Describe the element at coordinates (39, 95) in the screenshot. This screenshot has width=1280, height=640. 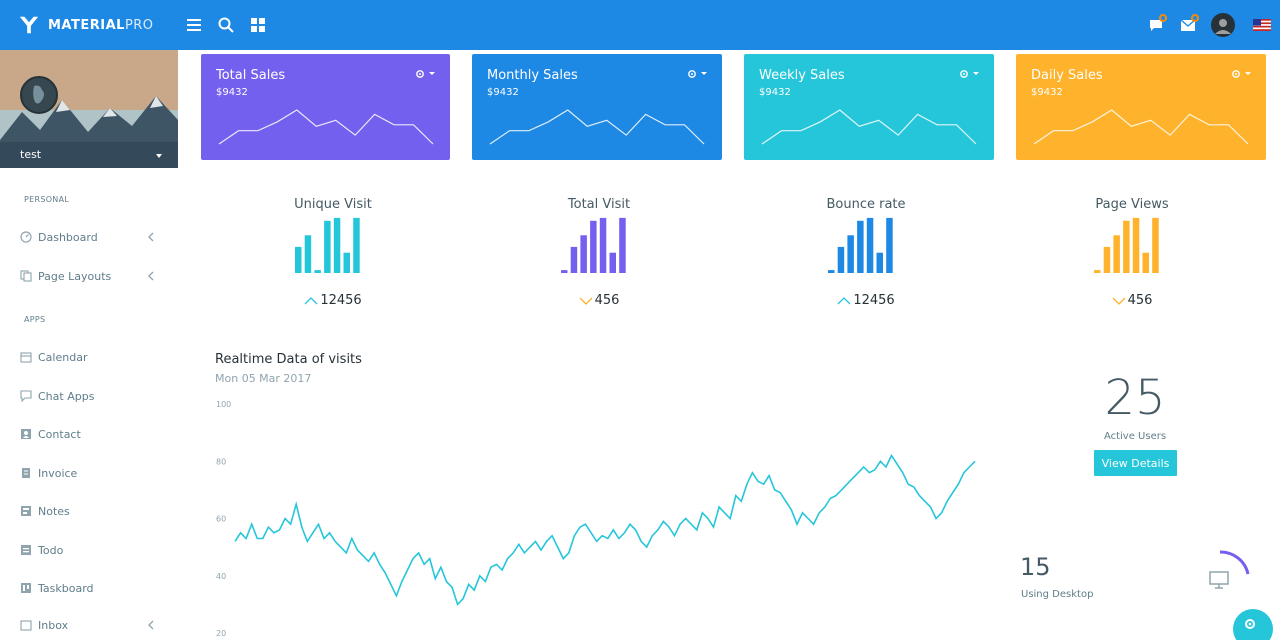
I see `profile-avatar` at that location.